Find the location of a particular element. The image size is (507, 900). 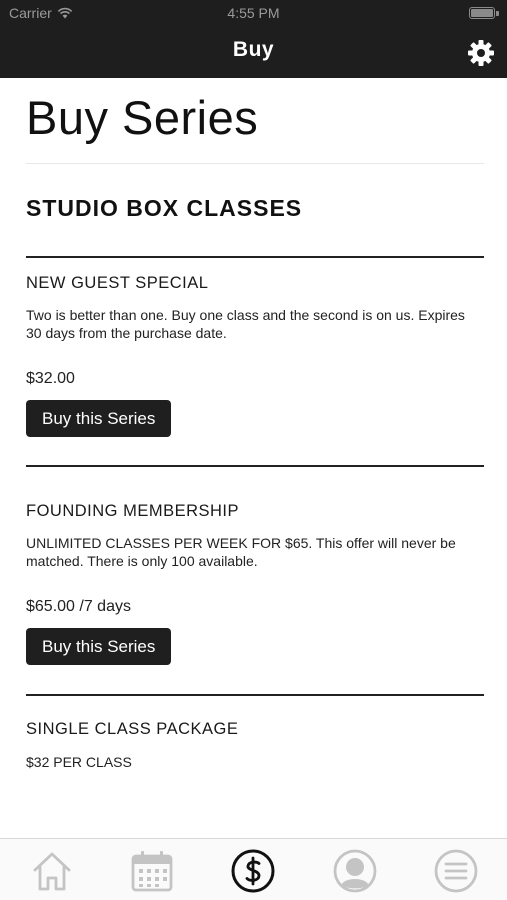

navigation-bar: Carrier 4:55 PM Buy is located at coordinates (253, 39).